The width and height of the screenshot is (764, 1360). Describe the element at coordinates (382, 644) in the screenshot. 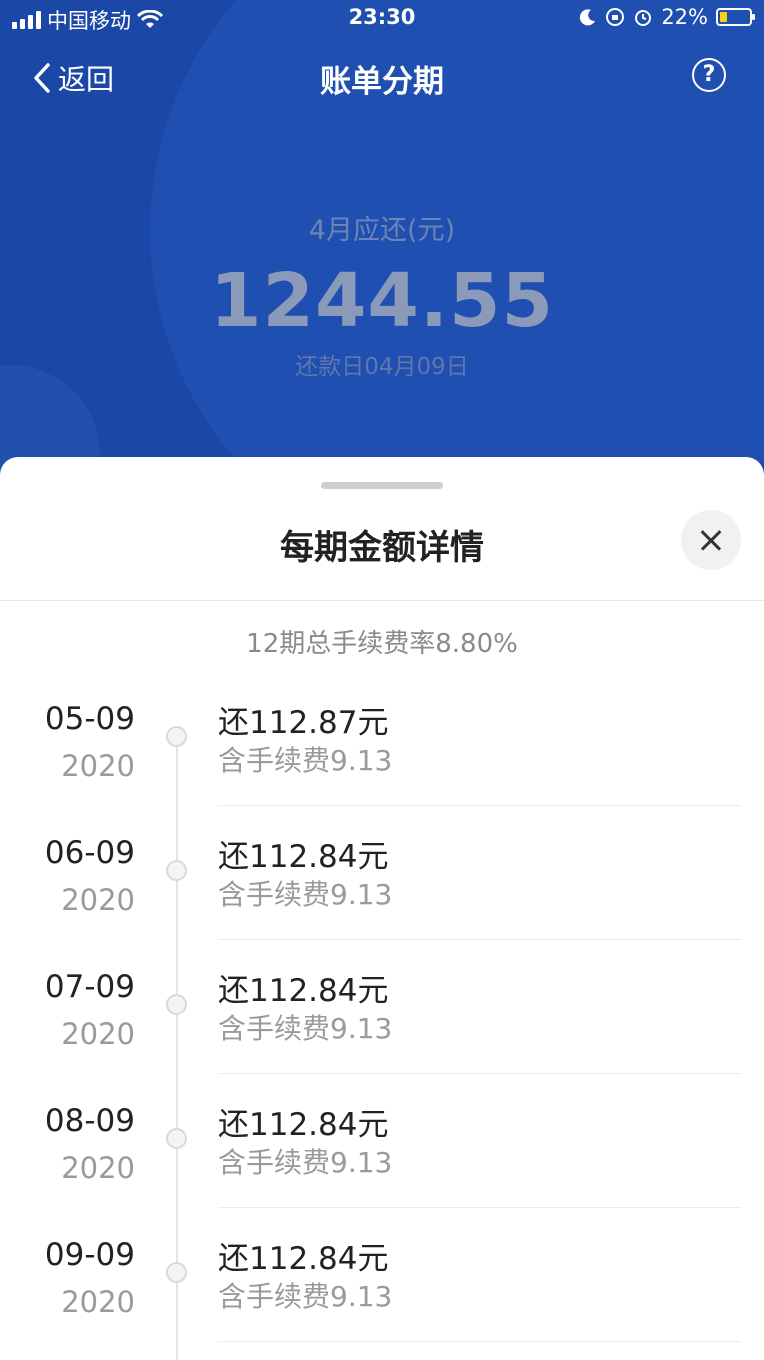

I see `total-fee-rate: 12期总手续费率8.80%` at that location.